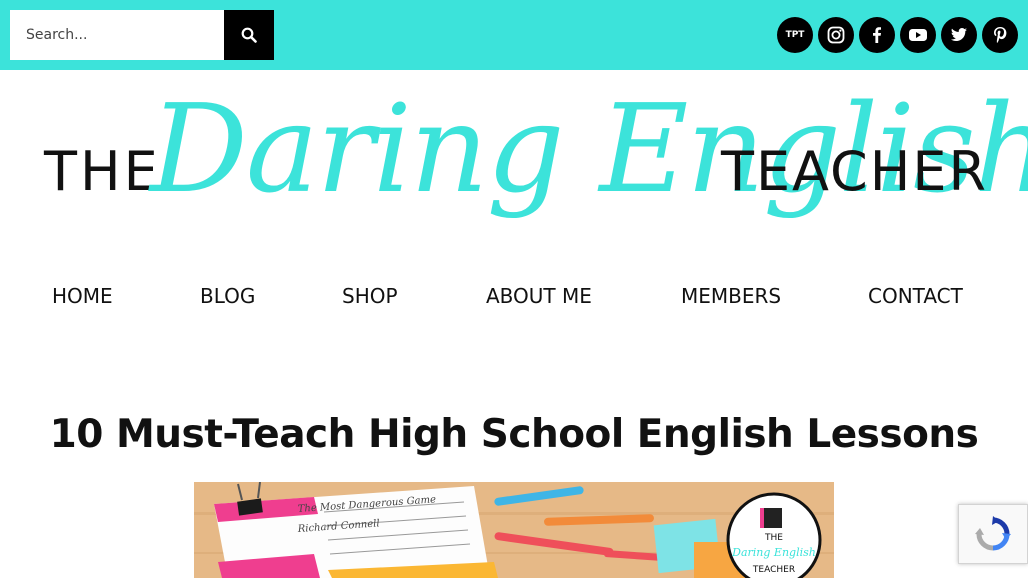 The height and width of the screenshot is (578, 1028). I want to click on nav-item-contact: CONTACT, so click(915, 296).